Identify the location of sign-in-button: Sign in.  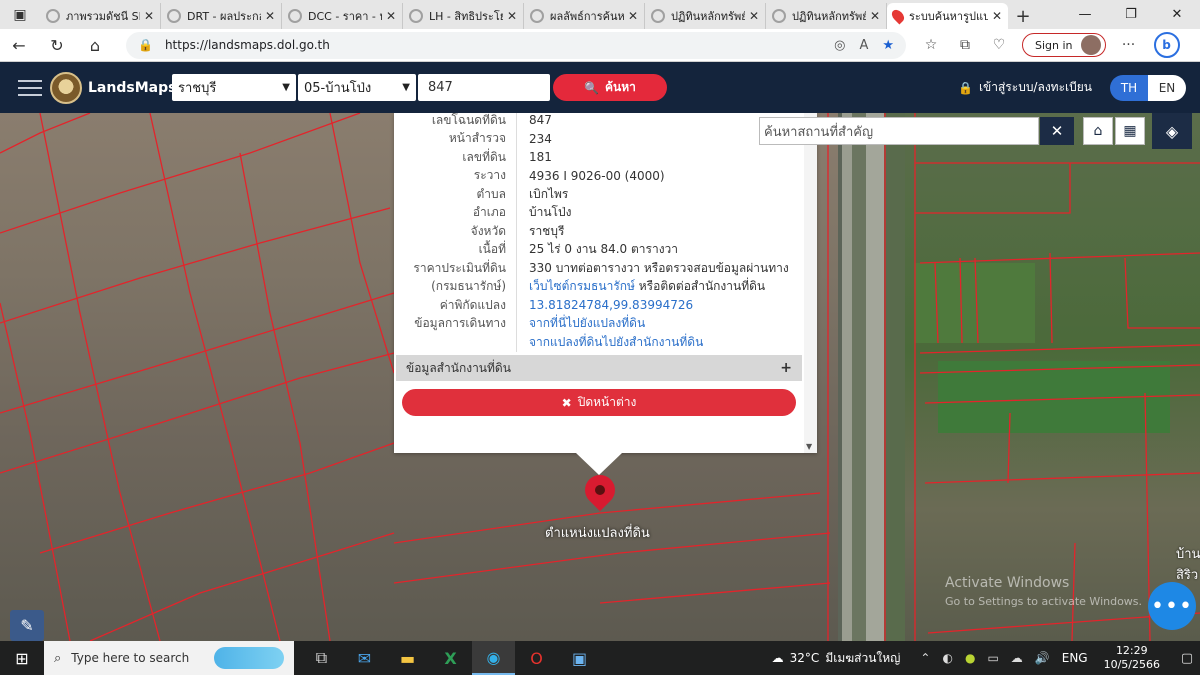
(1064, 45).